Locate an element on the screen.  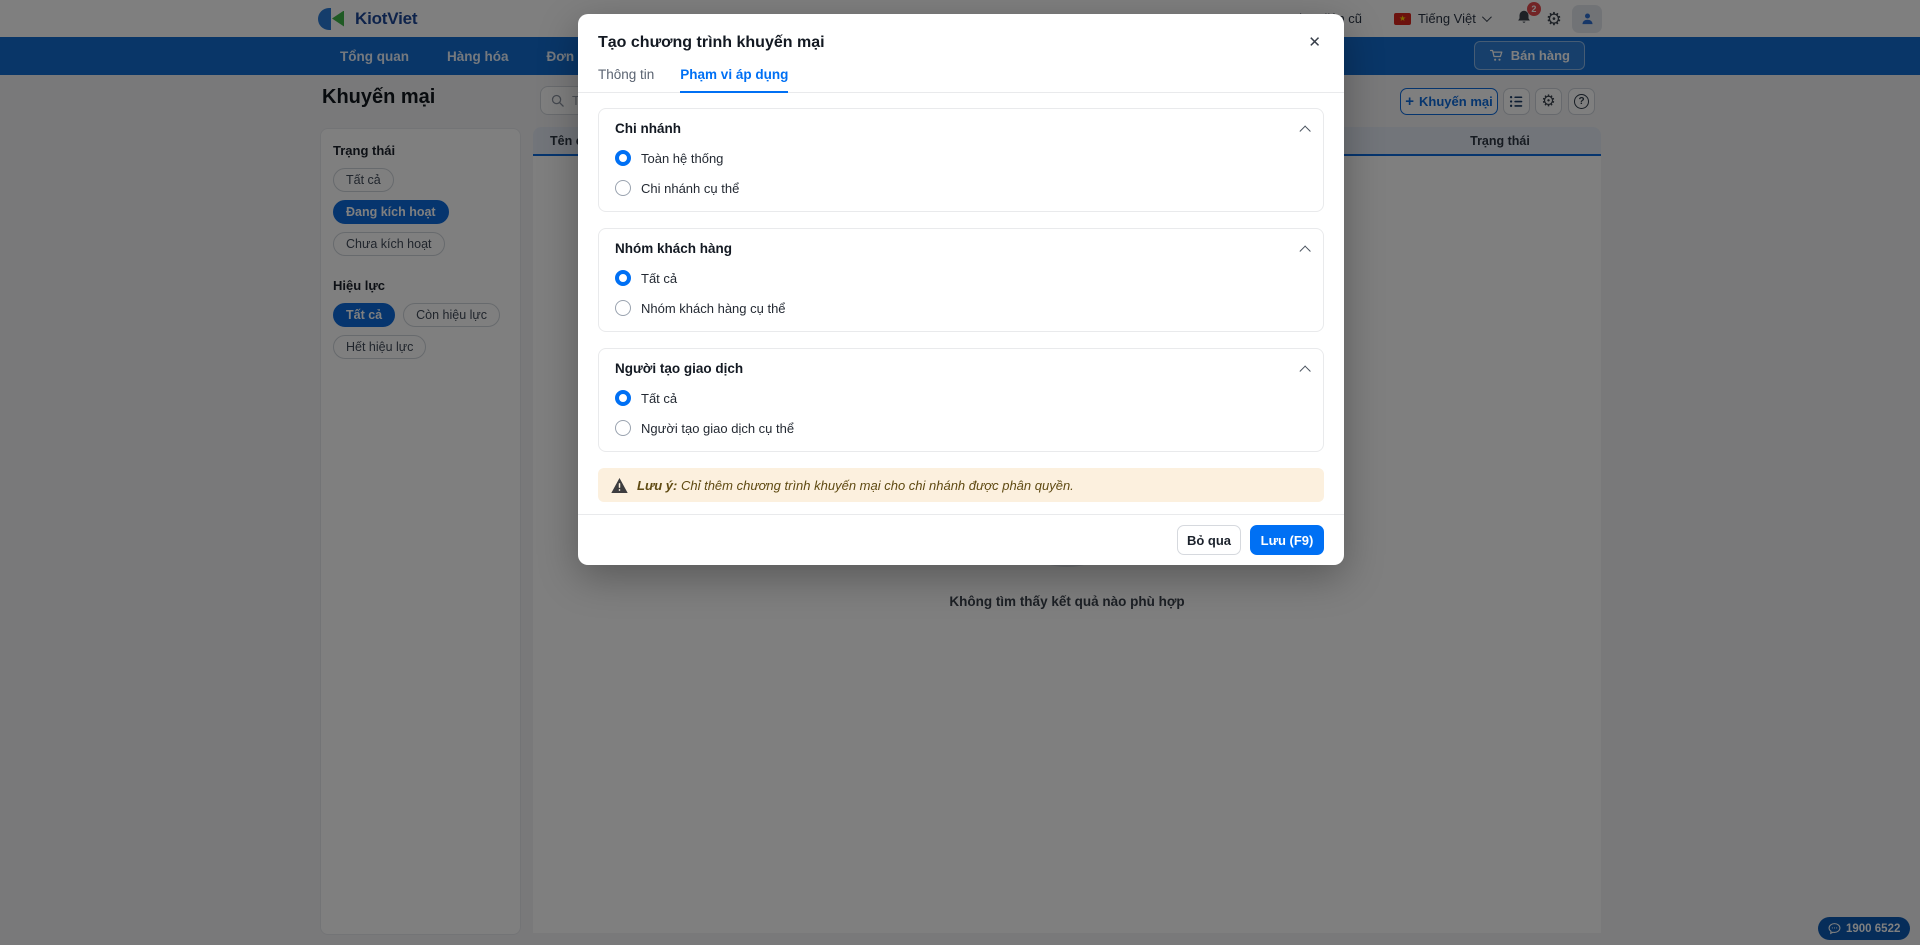
modal-title: Tạo chương trình khuyến mại is located at coordinates (711, 42).